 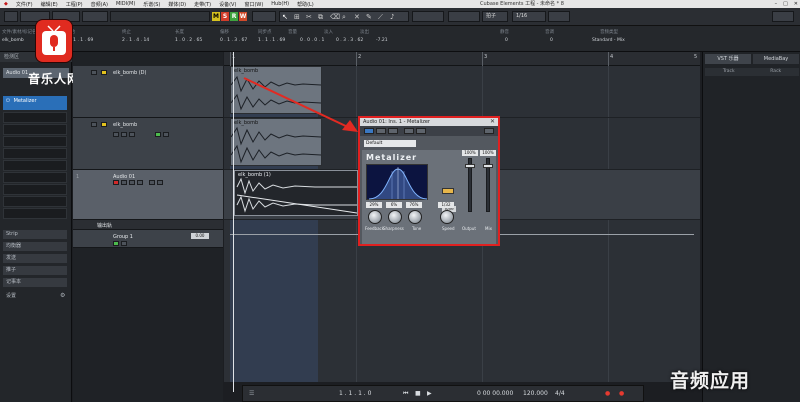 What do you see at coordinates (216, 16) in the screenshot?
I see `mute-mode-button: M` at bounding box center [216, 16].